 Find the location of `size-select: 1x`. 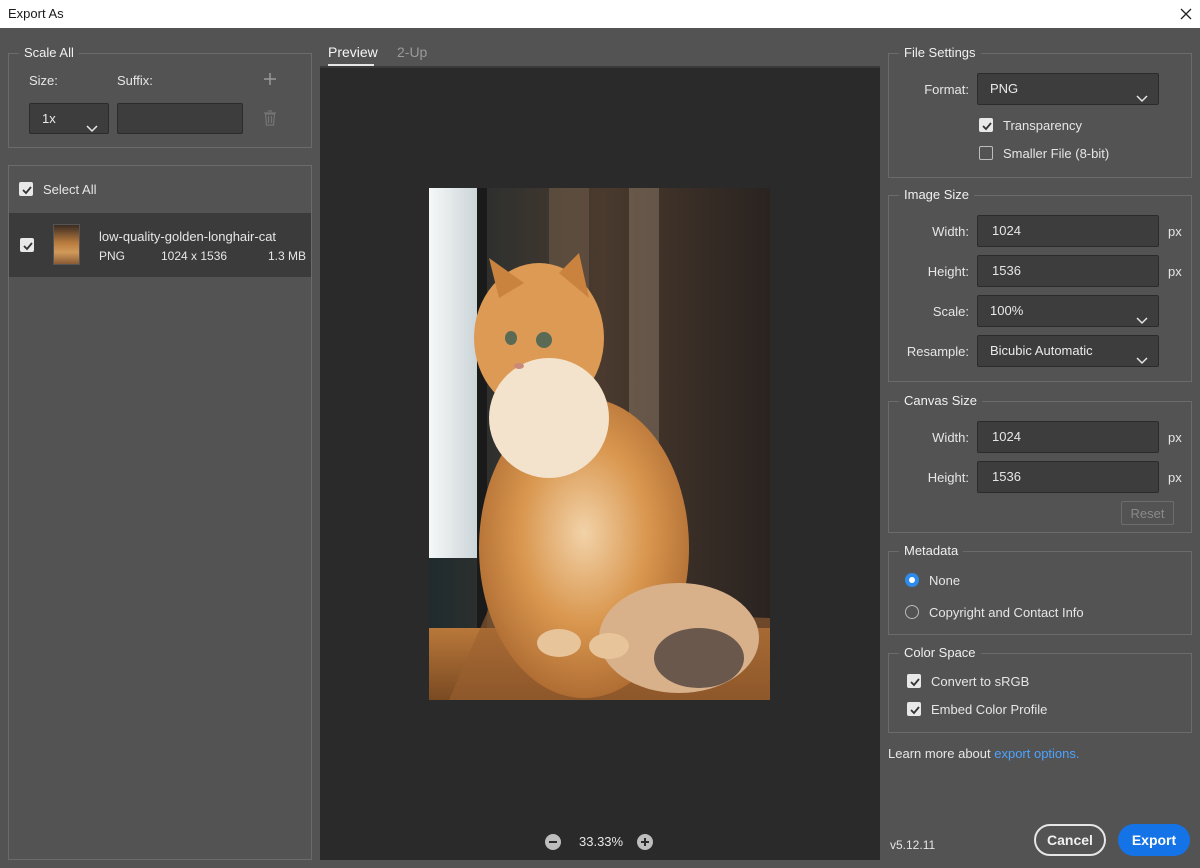

size-select: 1x is located at coordinates (69, 118).